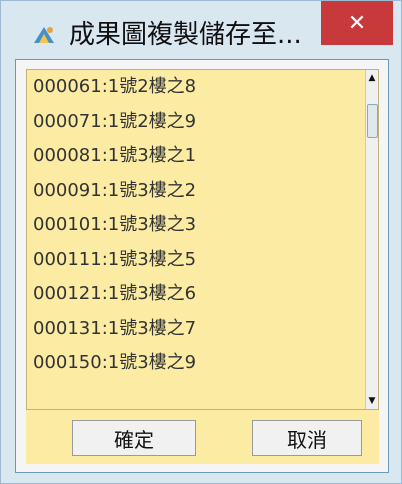  I want to click on scroll-down-arrow-icon: ▼, so click(372, 401).